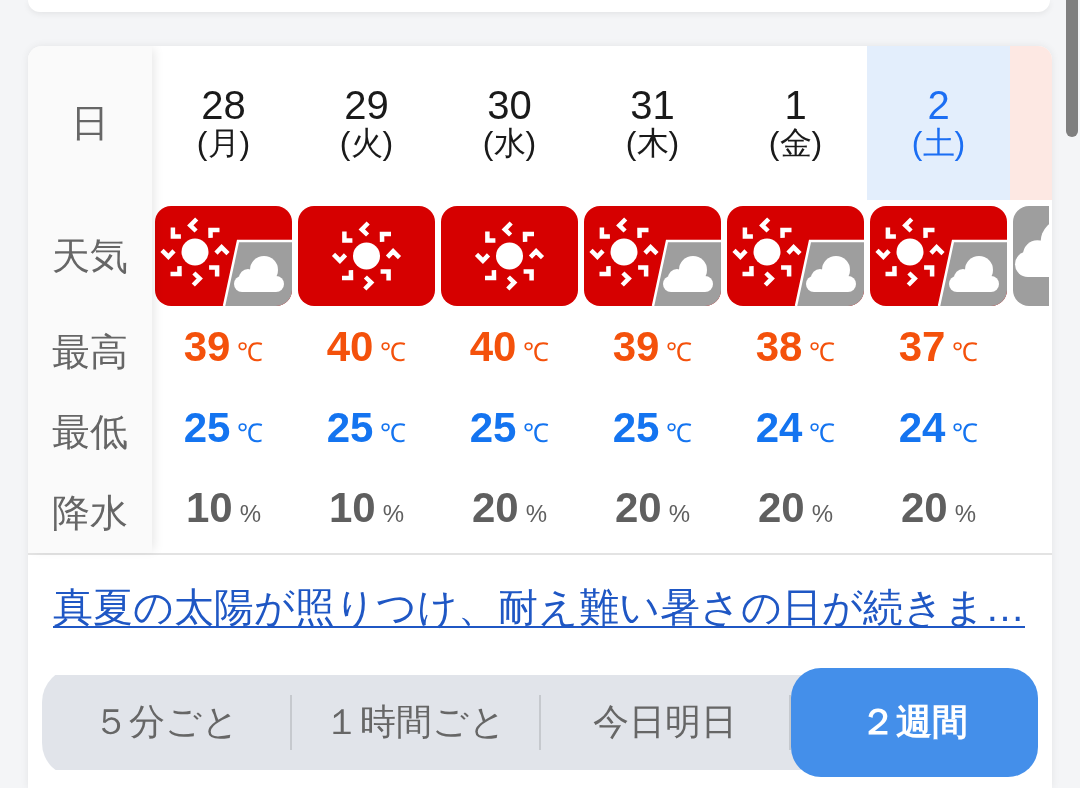  Describe the element at coordinates (1031, 255) in the screenshot. I see `cloud-icon` at that location.